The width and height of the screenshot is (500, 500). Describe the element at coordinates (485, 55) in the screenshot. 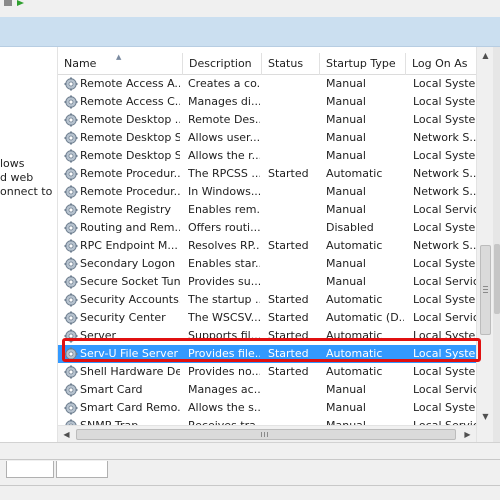

I see `scroll-up-button: ▲` at that location.